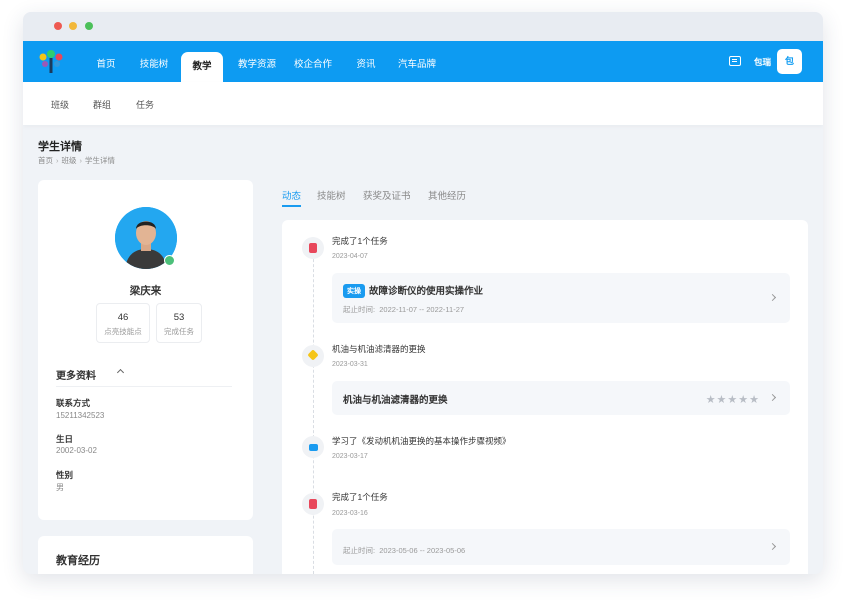 This screenshot has width=846, height=606. What do you see at coordinates (73, 403) in the screenshot?
I see `contact-label: 联系方式` at bounding box center [73, 403].